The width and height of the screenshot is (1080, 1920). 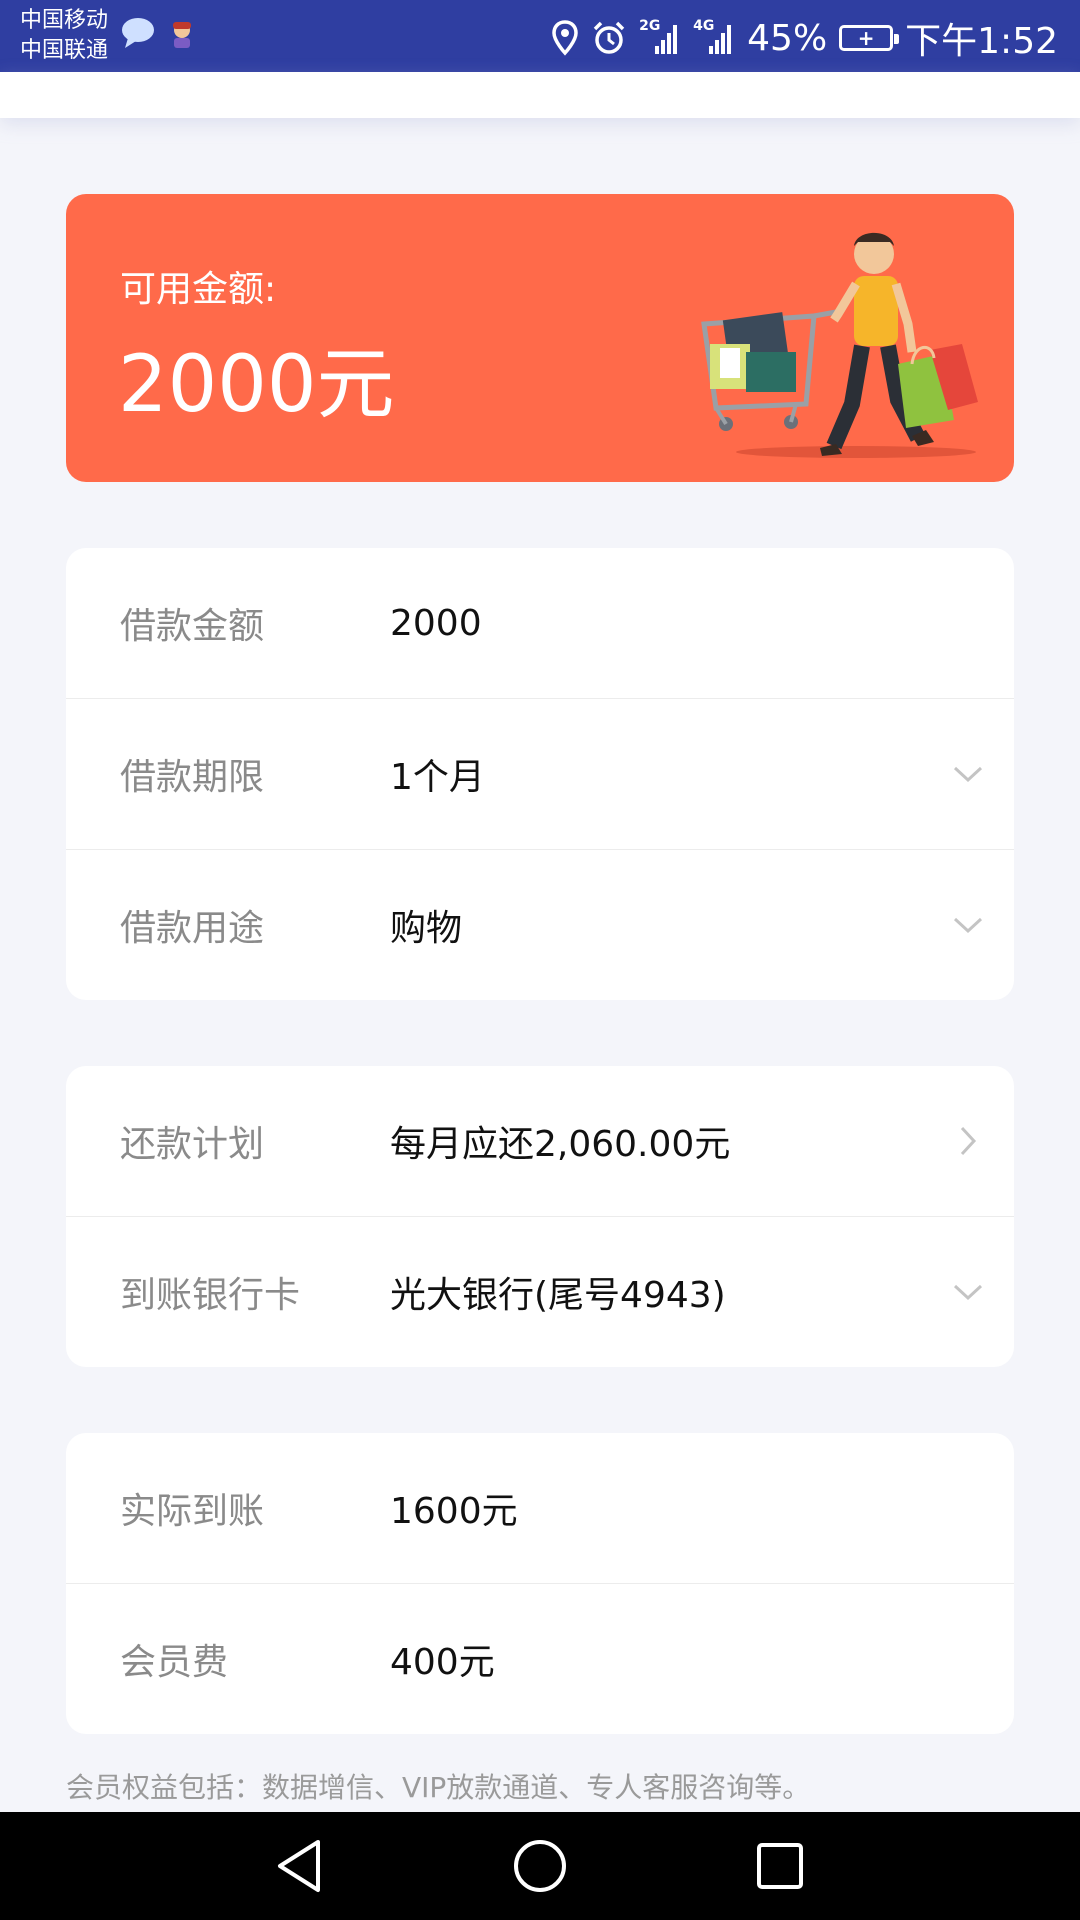 What do you see at coordinates (436, 623) in the screenshot?
I see `loan-amount-input: 2000` at bounding box center [436, 623].